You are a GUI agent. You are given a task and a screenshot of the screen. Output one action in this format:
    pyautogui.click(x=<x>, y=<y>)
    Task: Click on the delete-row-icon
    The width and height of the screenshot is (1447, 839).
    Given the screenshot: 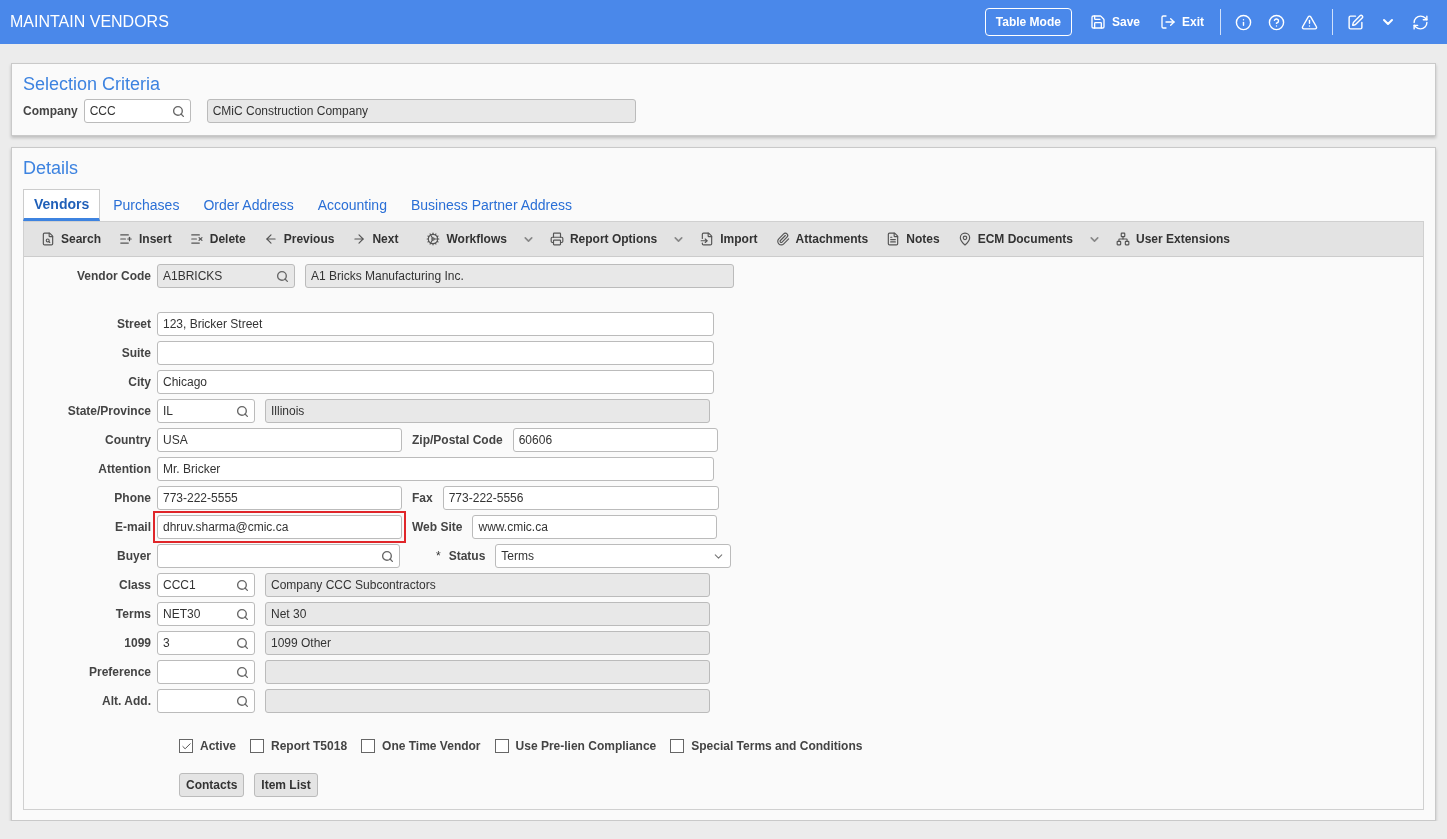 What is the action you would take?
    pyautogui.click(x=196, y=239)
    